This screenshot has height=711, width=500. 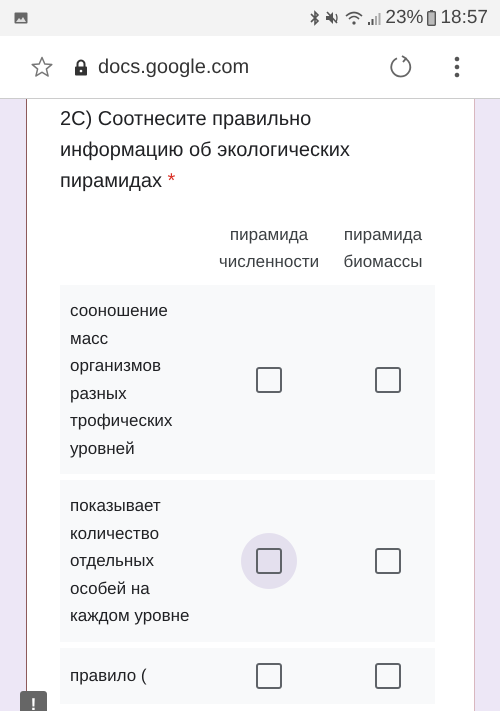 What do you see at coordinates (457, 67) in the screenshot?
I see `more-menu-icon` at bounding box center [457, 67].